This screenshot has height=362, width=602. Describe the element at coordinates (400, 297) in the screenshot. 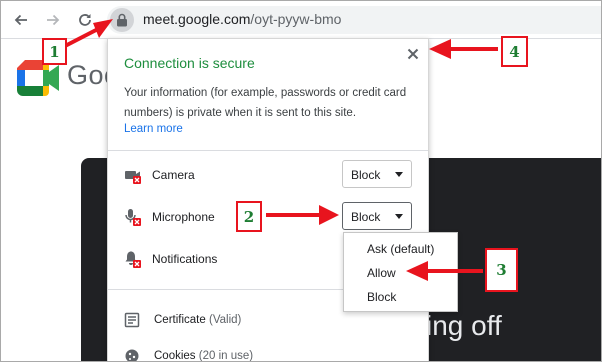

I see `option-block: Block` at that location.